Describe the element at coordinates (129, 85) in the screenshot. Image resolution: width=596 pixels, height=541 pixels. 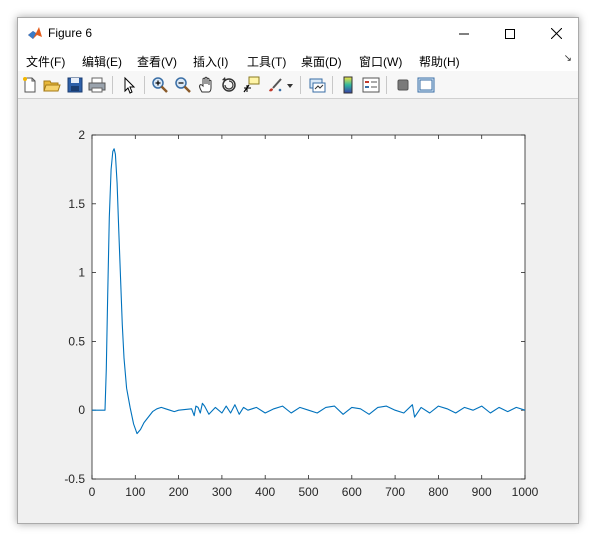
I see `select-arrow-icon` at that location.